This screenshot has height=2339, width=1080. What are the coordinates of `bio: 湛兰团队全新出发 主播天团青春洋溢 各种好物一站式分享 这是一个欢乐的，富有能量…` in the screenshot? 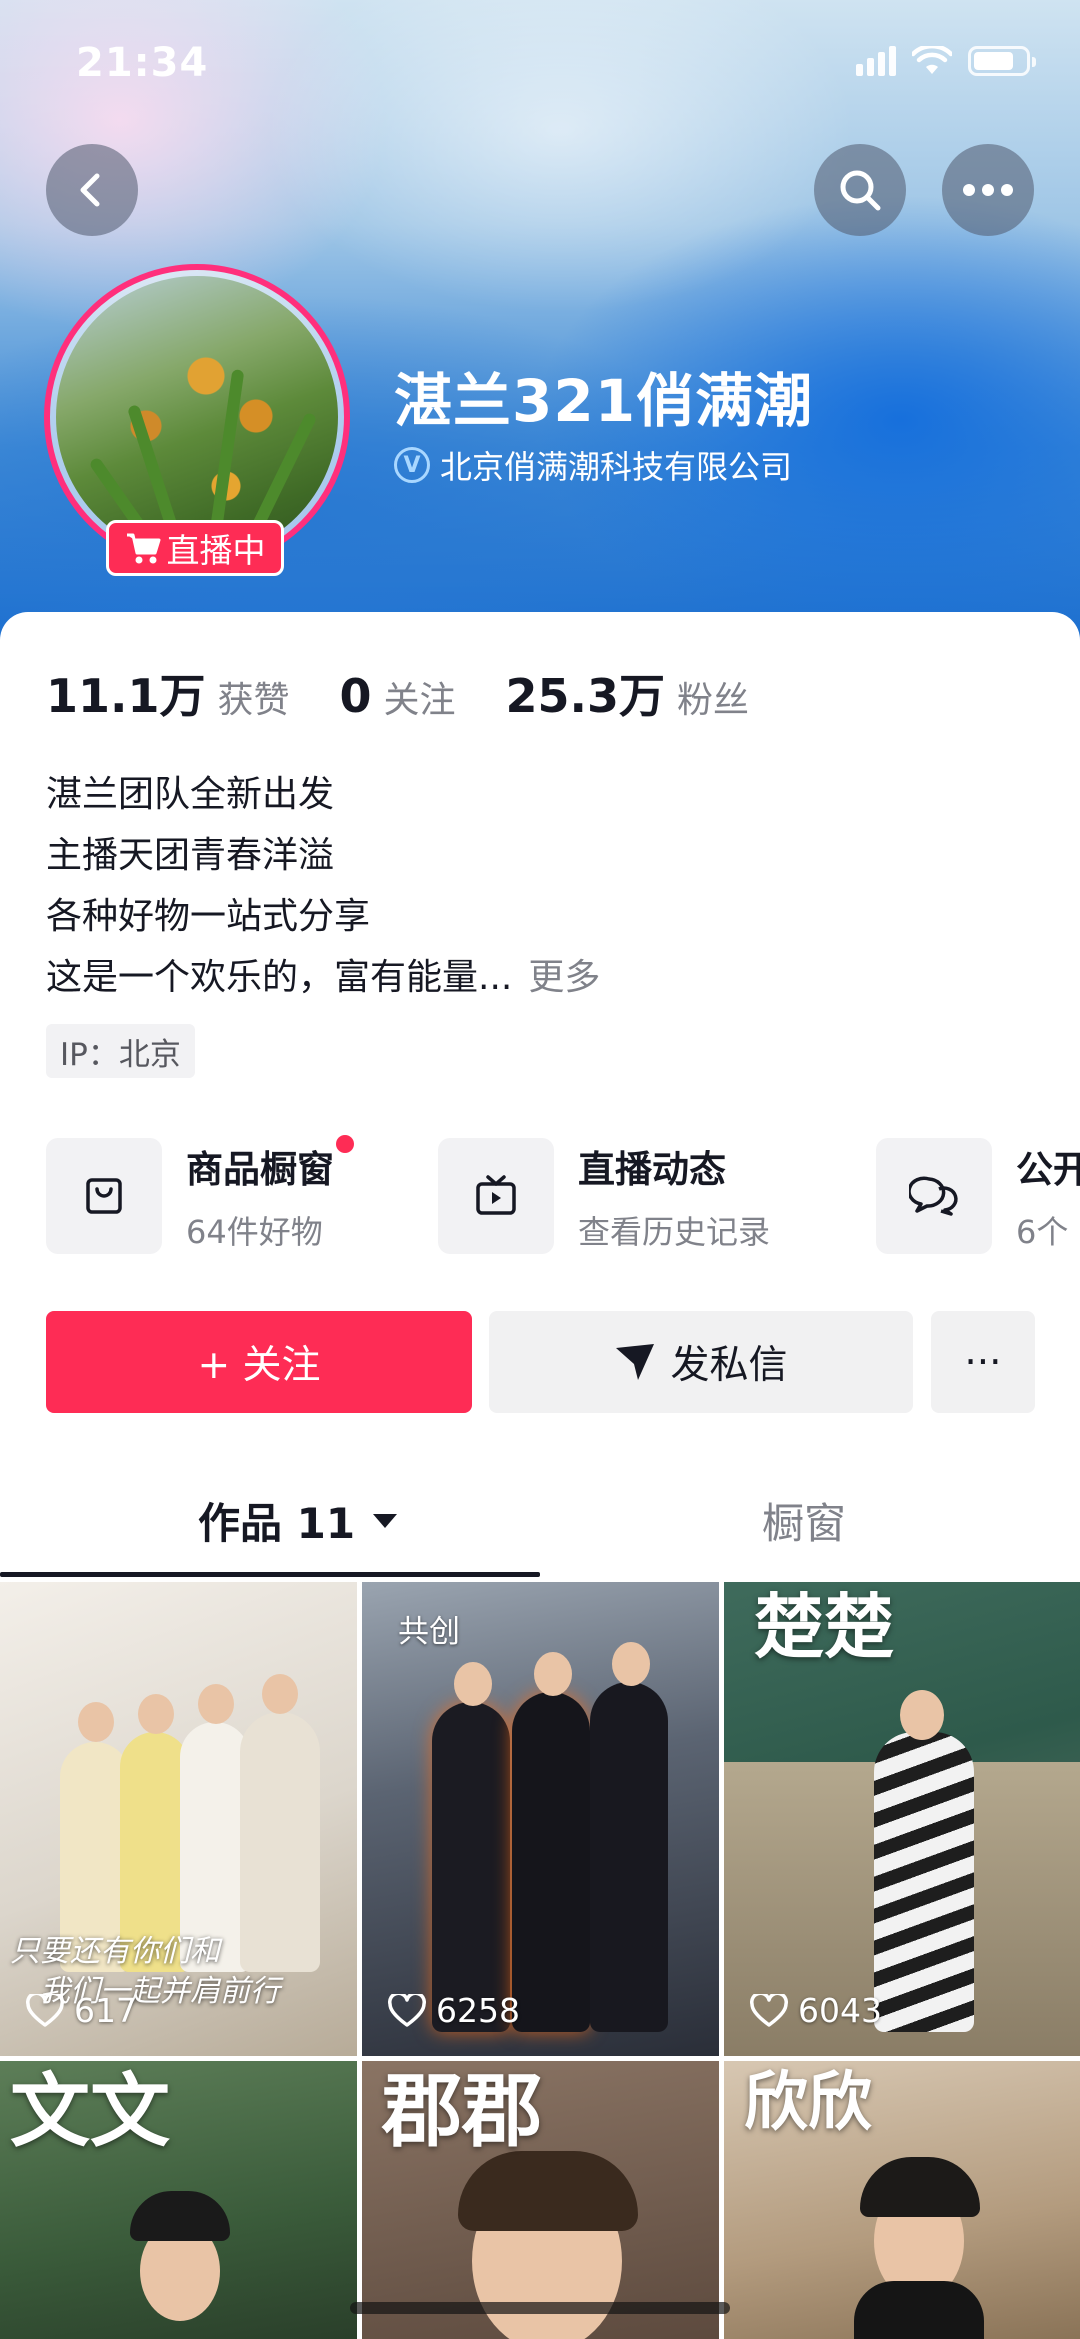 It's located at (323, 886).